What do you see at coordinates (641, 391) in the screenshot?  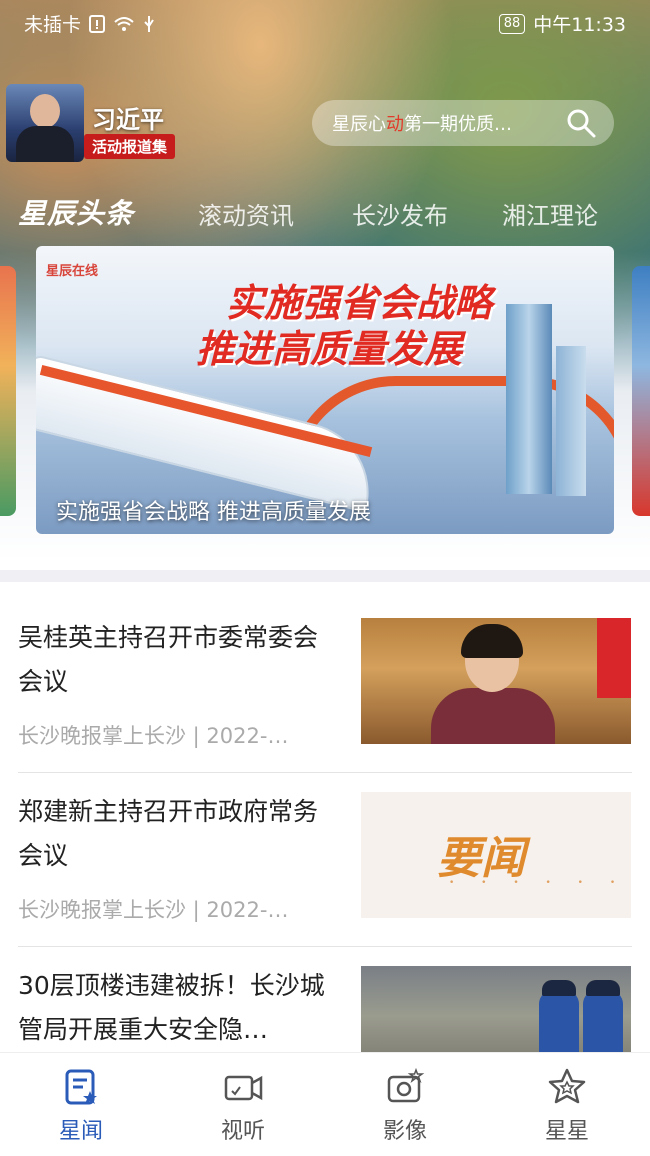 I see `carousel-next-slide` at bounding box center [641, 391].